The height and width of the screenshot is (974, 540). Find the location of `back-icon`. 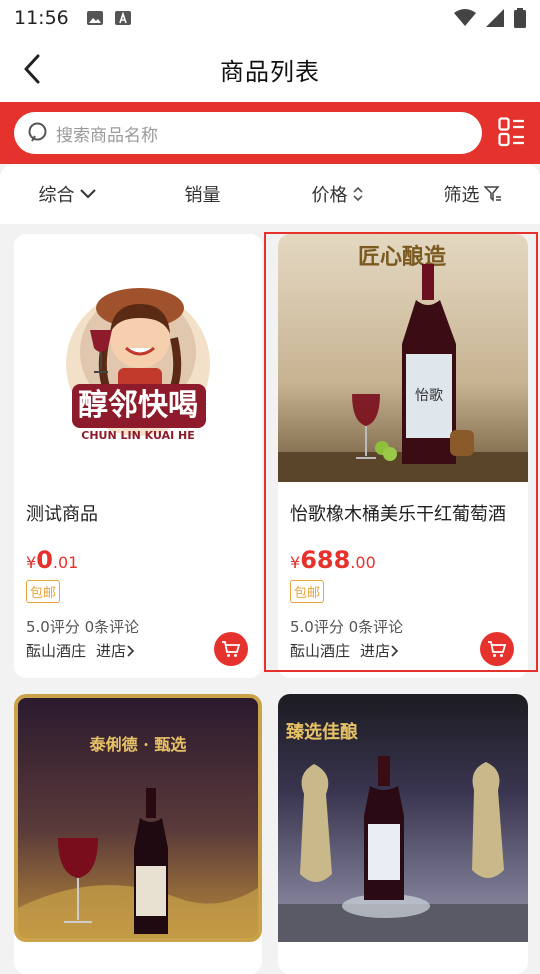

back-icon is located at coordinates (33, 69).